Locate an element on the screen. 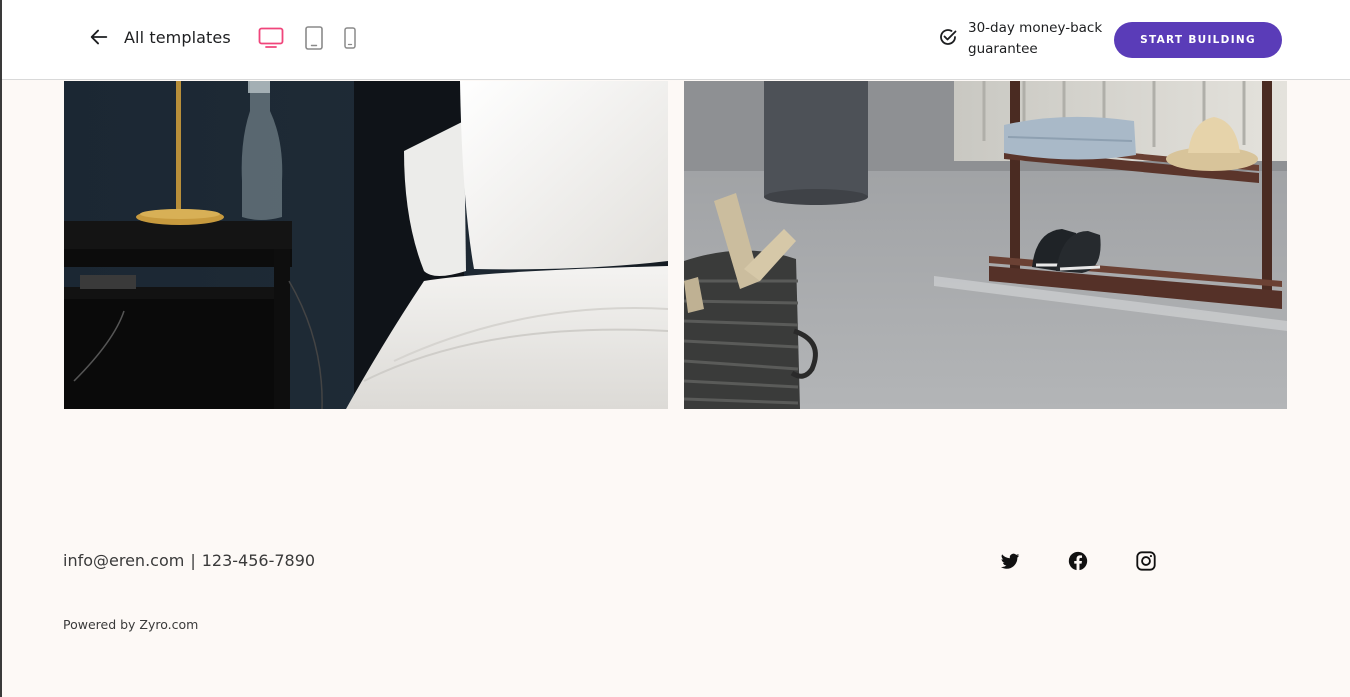 This screenshot has width=1350, height=697. powered-by-link: Powered by Zyro.com is located at coordinates (130, 624).